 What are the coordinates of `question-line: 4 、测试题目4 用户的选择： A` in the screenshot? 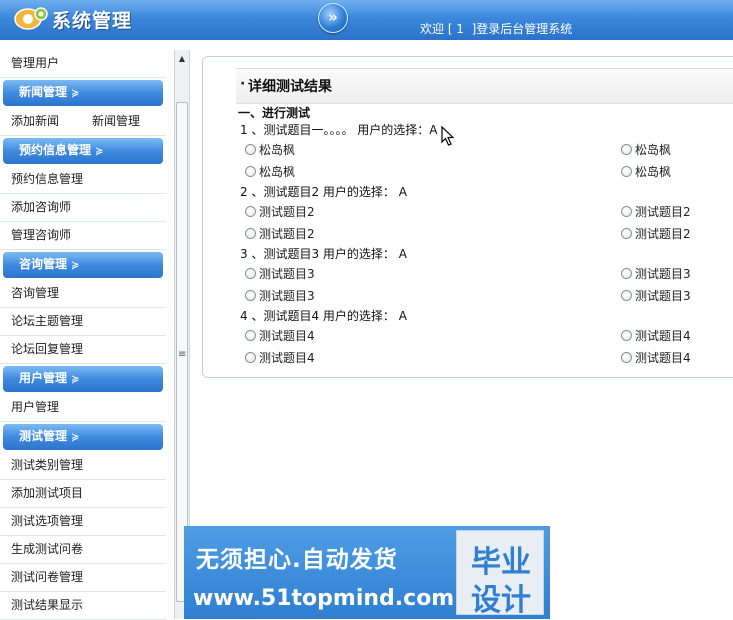 It's located at (323, 316).